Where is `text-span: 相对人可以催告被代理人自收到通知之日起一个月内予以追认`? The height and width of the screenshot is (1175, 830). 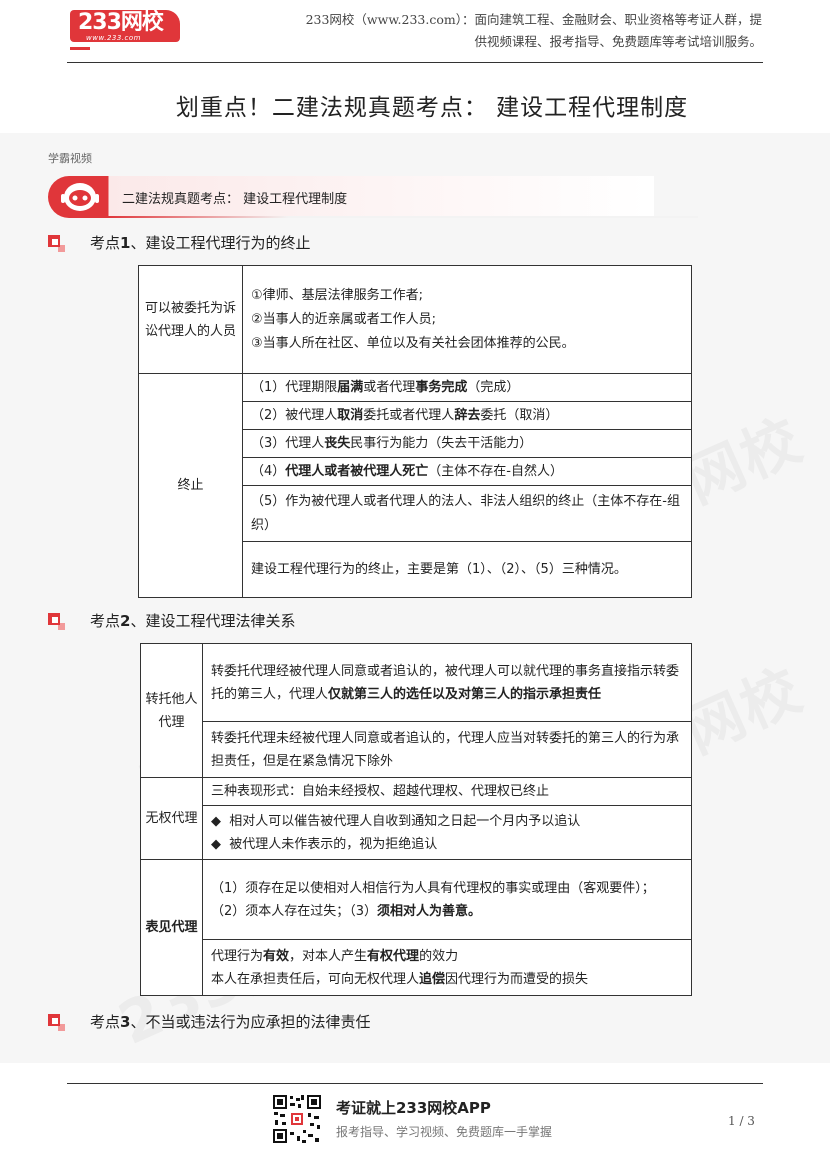 text-span: 相对人可以催告被代理人自收到通知之日起一个月内予以追认 is located at coordinates (405, 821).